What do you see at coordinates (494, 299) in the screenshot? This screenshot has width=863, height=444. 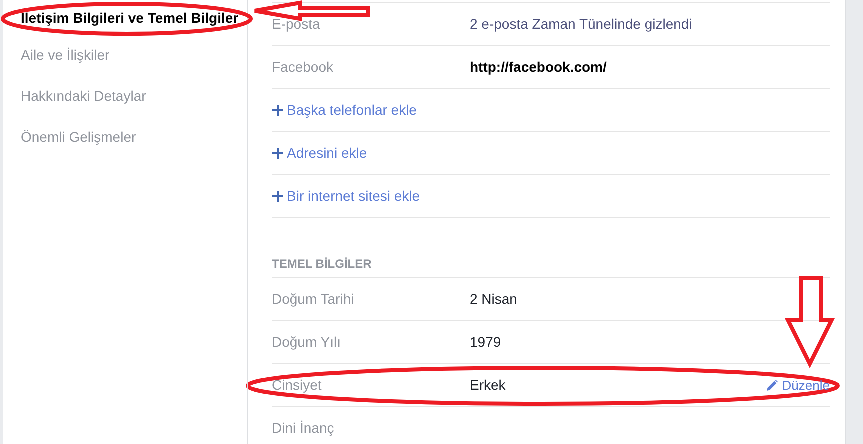 I see `field-value: 2 Nisan` at bounding box center [494, 299].